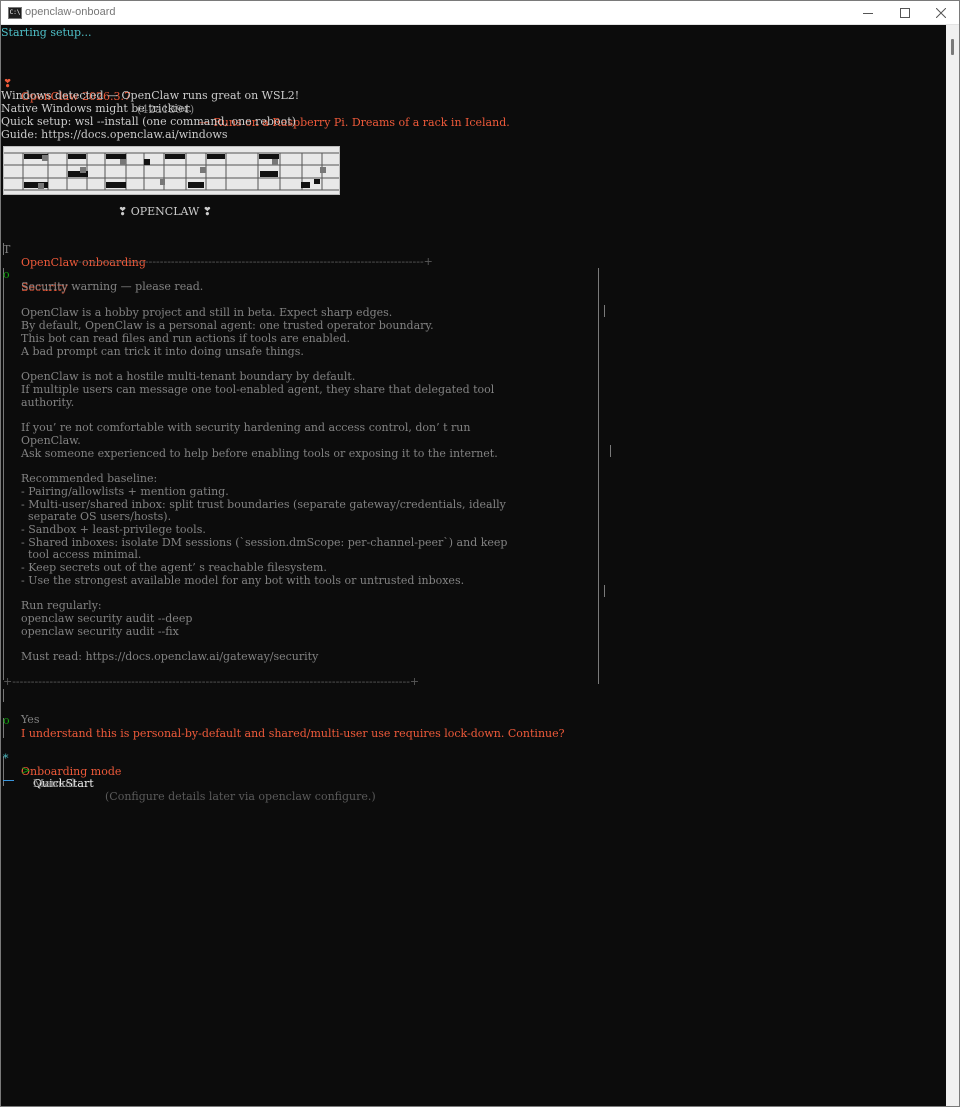 Image resolution: width=960 pixels, height=1107 pixels. I want to click on maximize-icon, so click(904, 12).